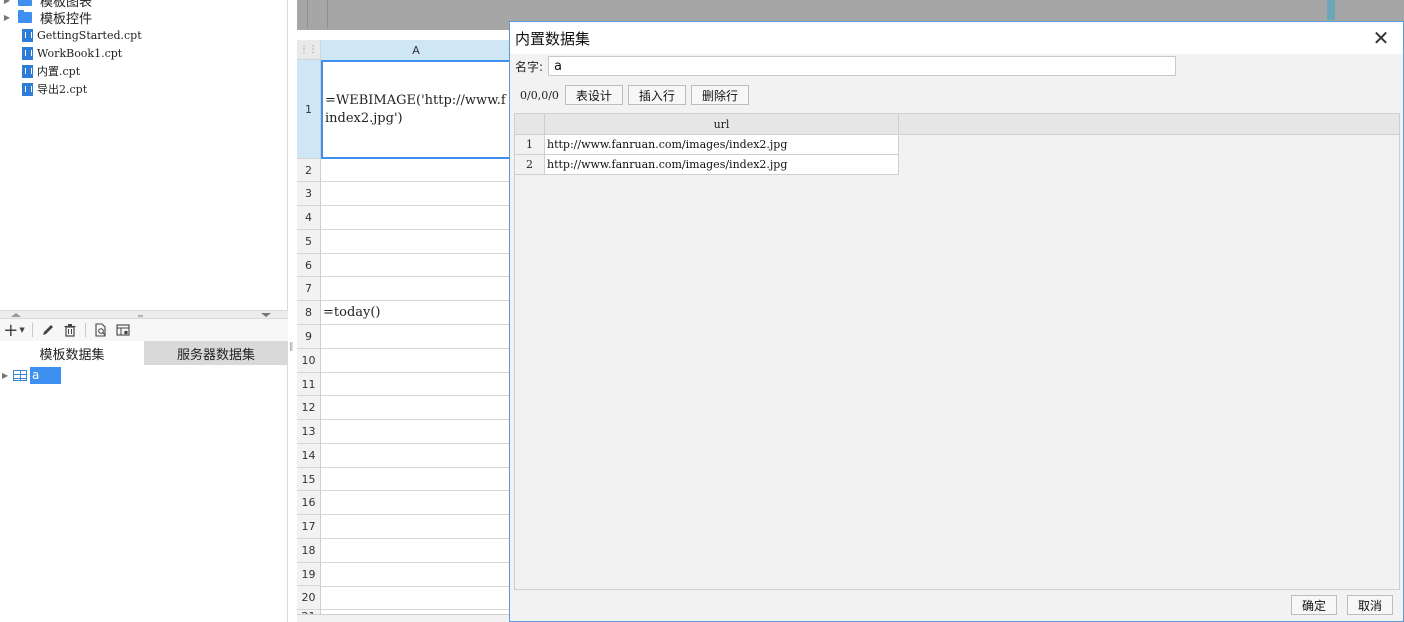 Image resolution: width=1404 pixels, height=622 pixels. What do you see at coordinates (530, 165) in the screenshot?
I see `row-index: 2` at bounding box center [530, 165].